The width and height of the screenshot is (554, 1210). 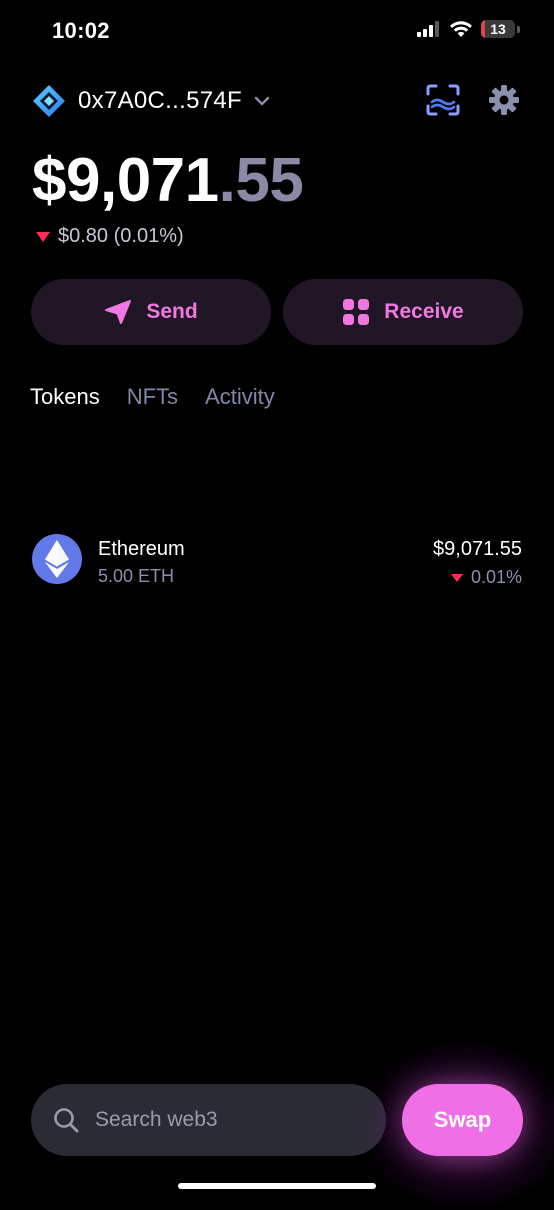 What do you see at coordinates (462, 1120) in the screenshot?
I see `swap-button: Swap` at bounding box center [462, 1120].